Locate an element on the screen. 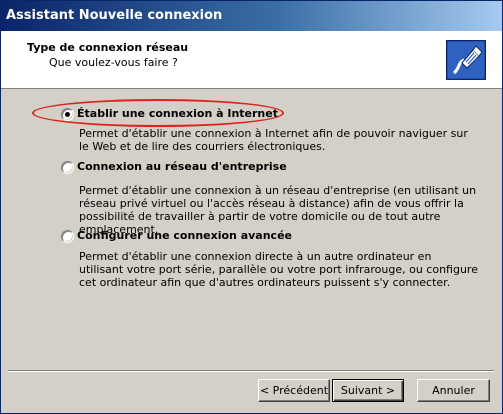 The height and width of the screenshot is (414, 503). title-bar: Assistant Nouvelle connexion is located at coordinates (251, 16).